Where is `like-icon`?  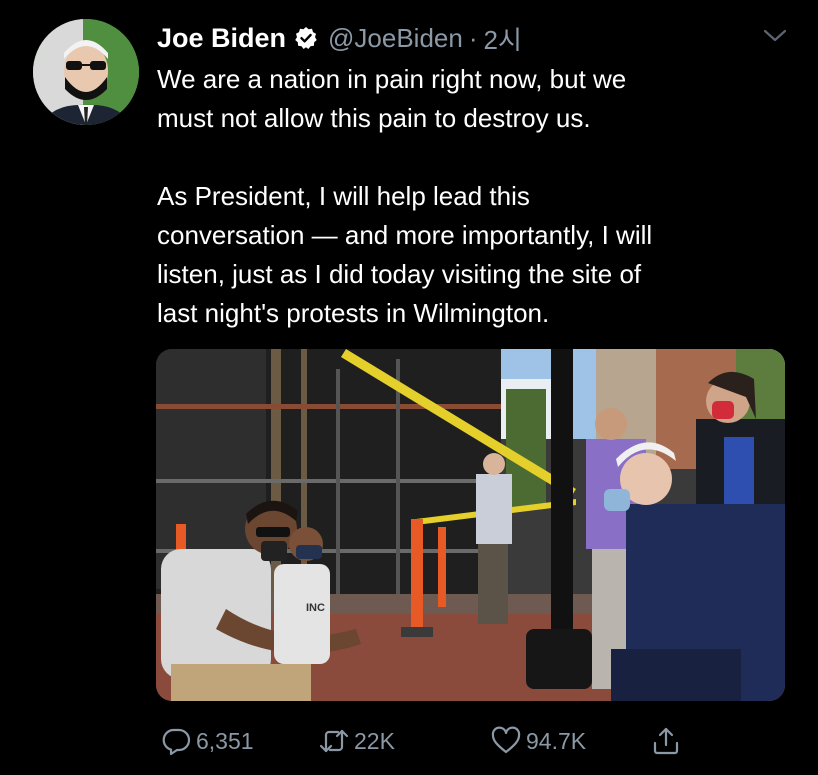
like-icon is located at coordinates (506, 740).